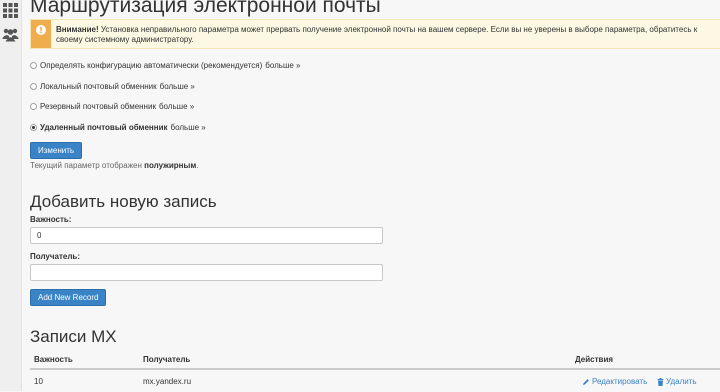 This screenshot has height=392, width=720. I want to click on hint-bold: полужирным, so click(170, 165).